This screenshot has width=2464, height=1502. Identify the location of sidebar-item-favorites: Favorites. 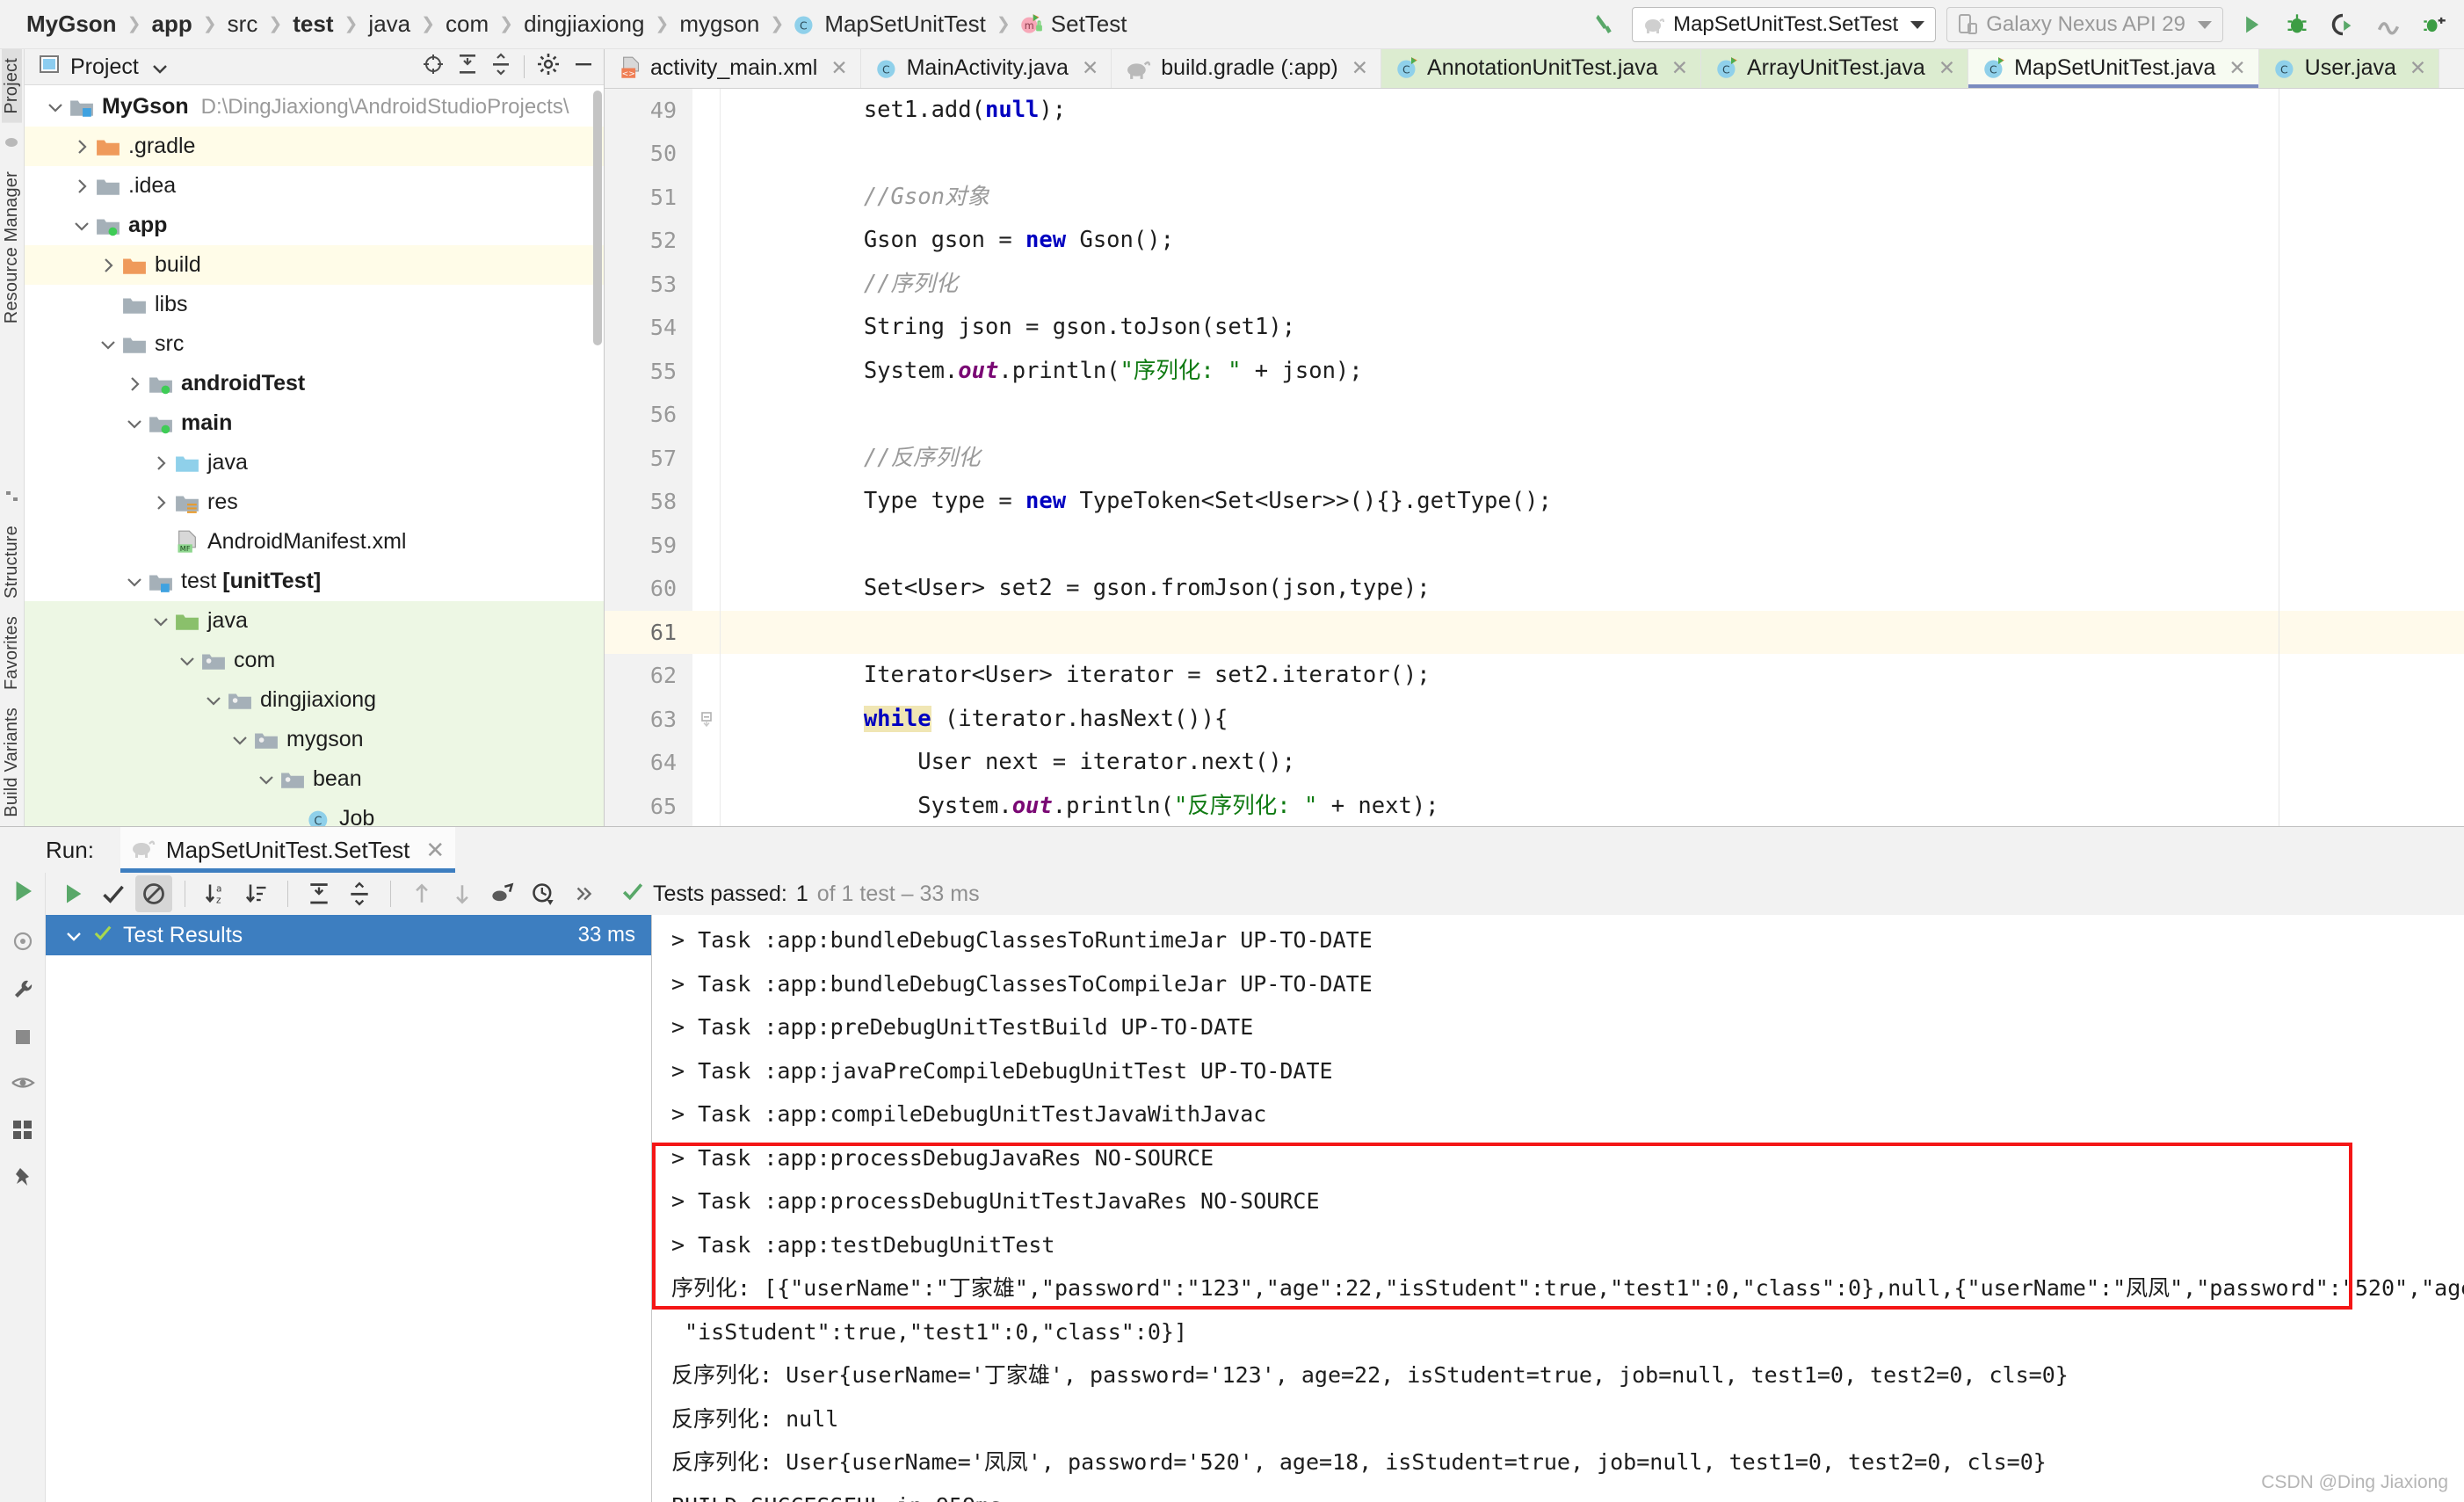
(12, 653).